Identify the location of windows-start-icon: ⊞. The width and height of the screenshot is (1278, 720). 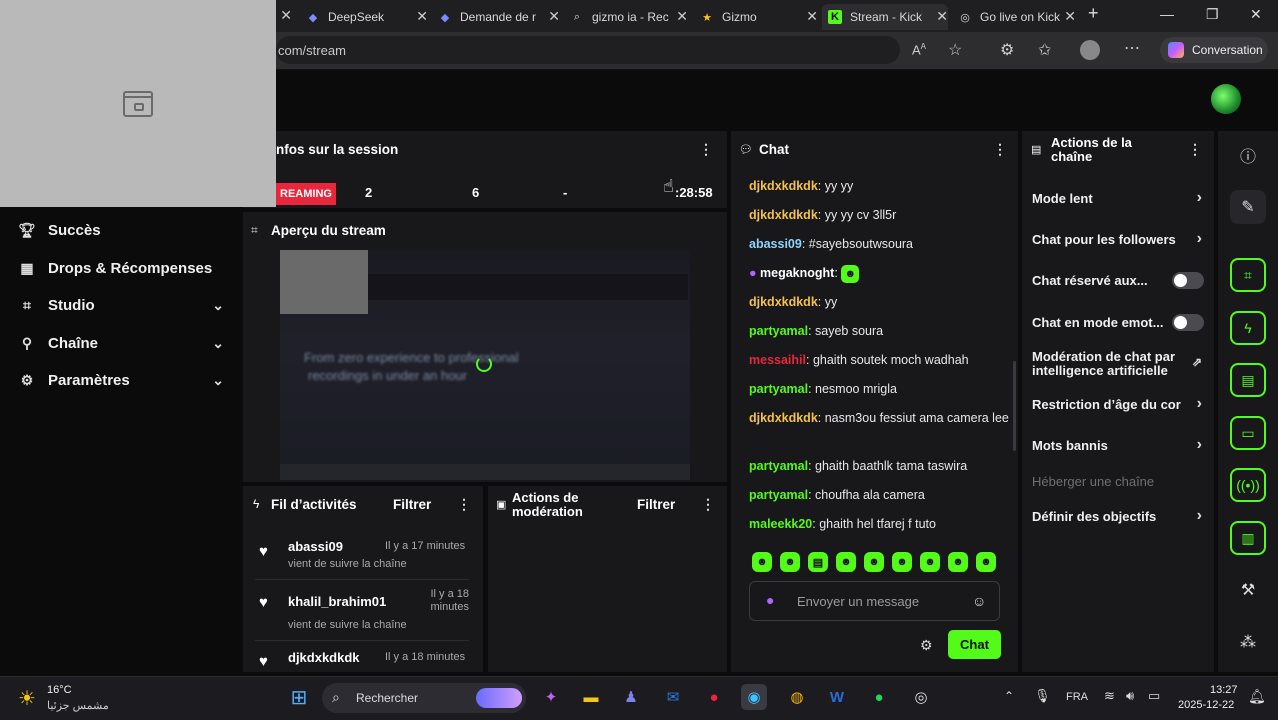
(299, 697).